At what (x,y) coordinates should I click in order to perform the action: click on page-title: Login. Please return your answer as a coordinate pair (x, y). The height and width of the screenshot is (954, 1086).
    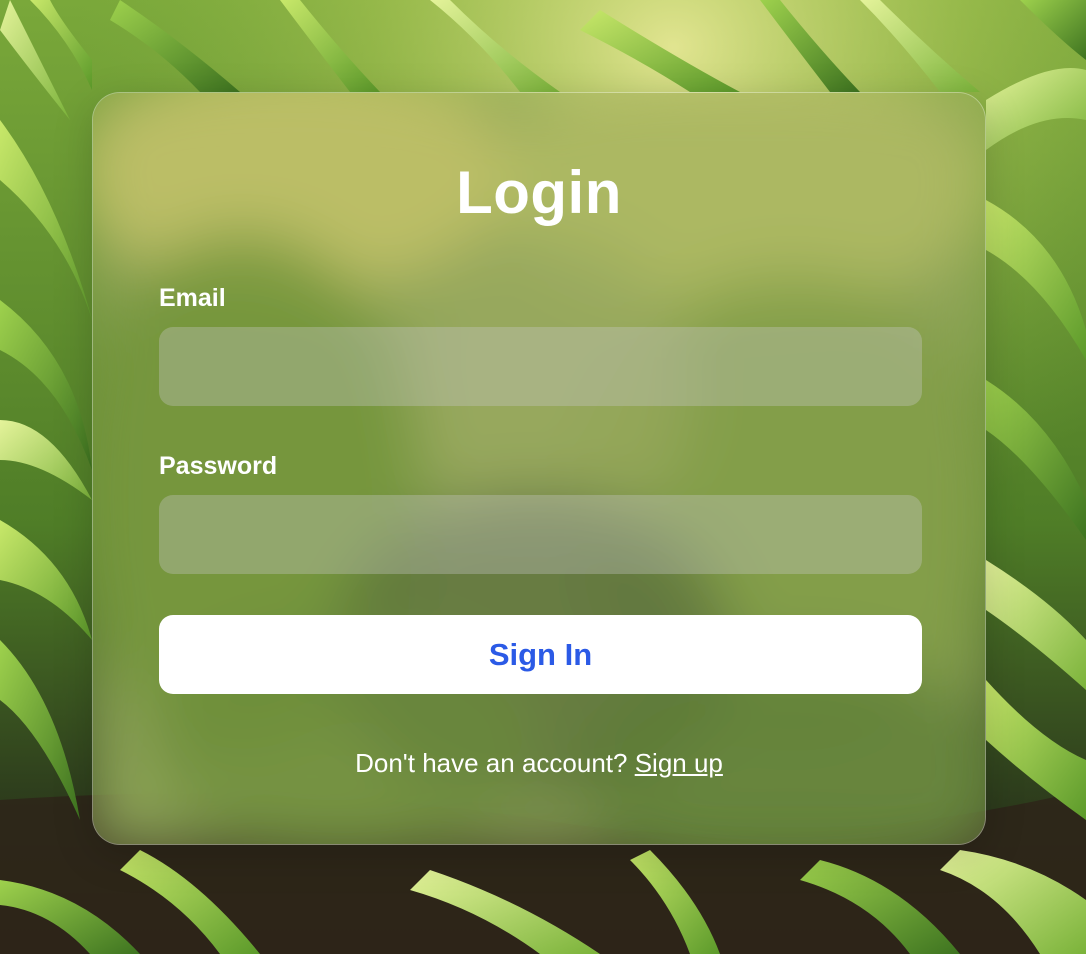
    Looking at the image, I should click on (539, 192).